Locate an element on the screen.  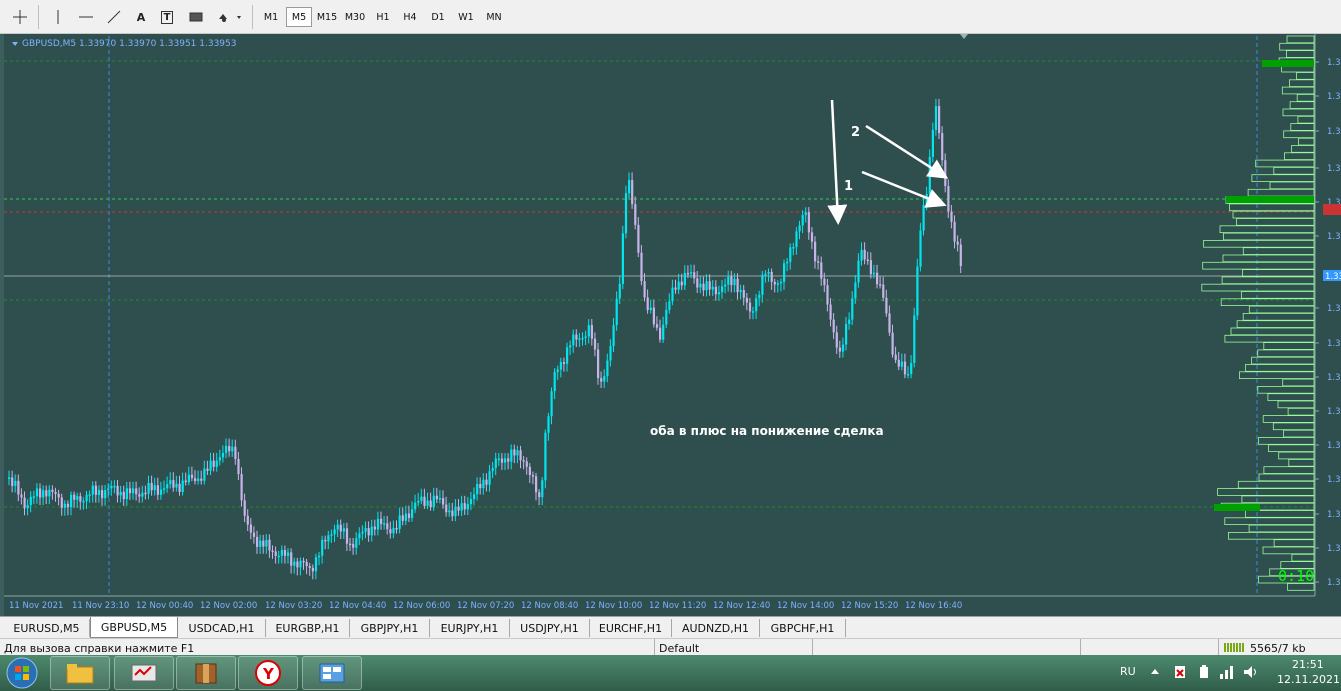
text-tool-icon: A is located at coordinates (141, 17).